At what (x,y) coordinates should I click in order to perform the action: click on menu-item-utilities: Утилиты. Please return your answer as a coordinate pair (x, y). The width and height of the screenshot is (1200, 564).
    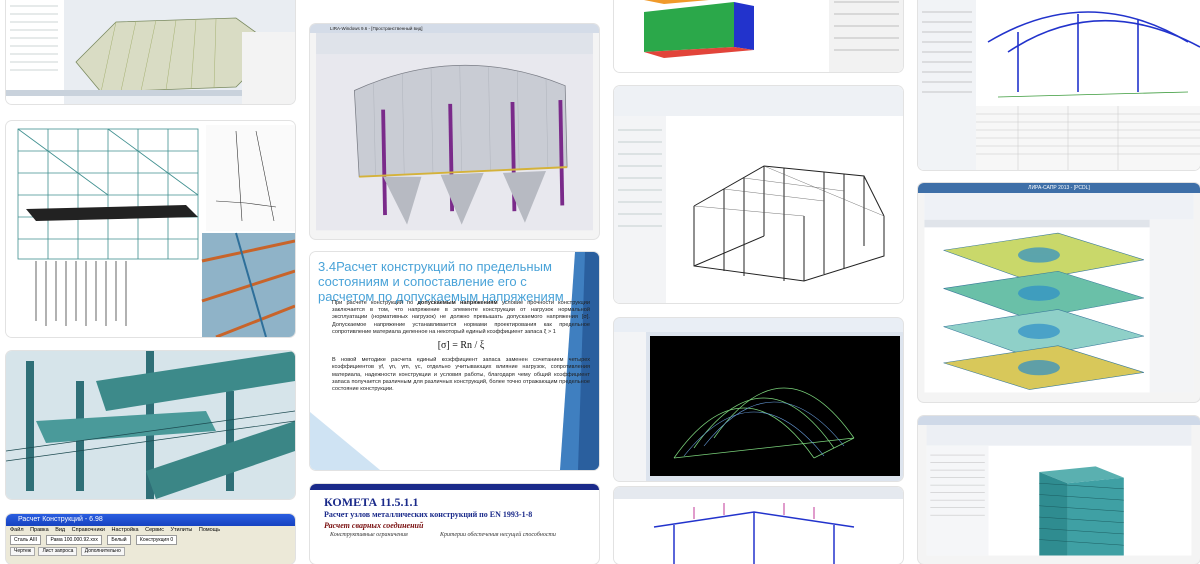
    Looking at the image, I should click on (182, 530).